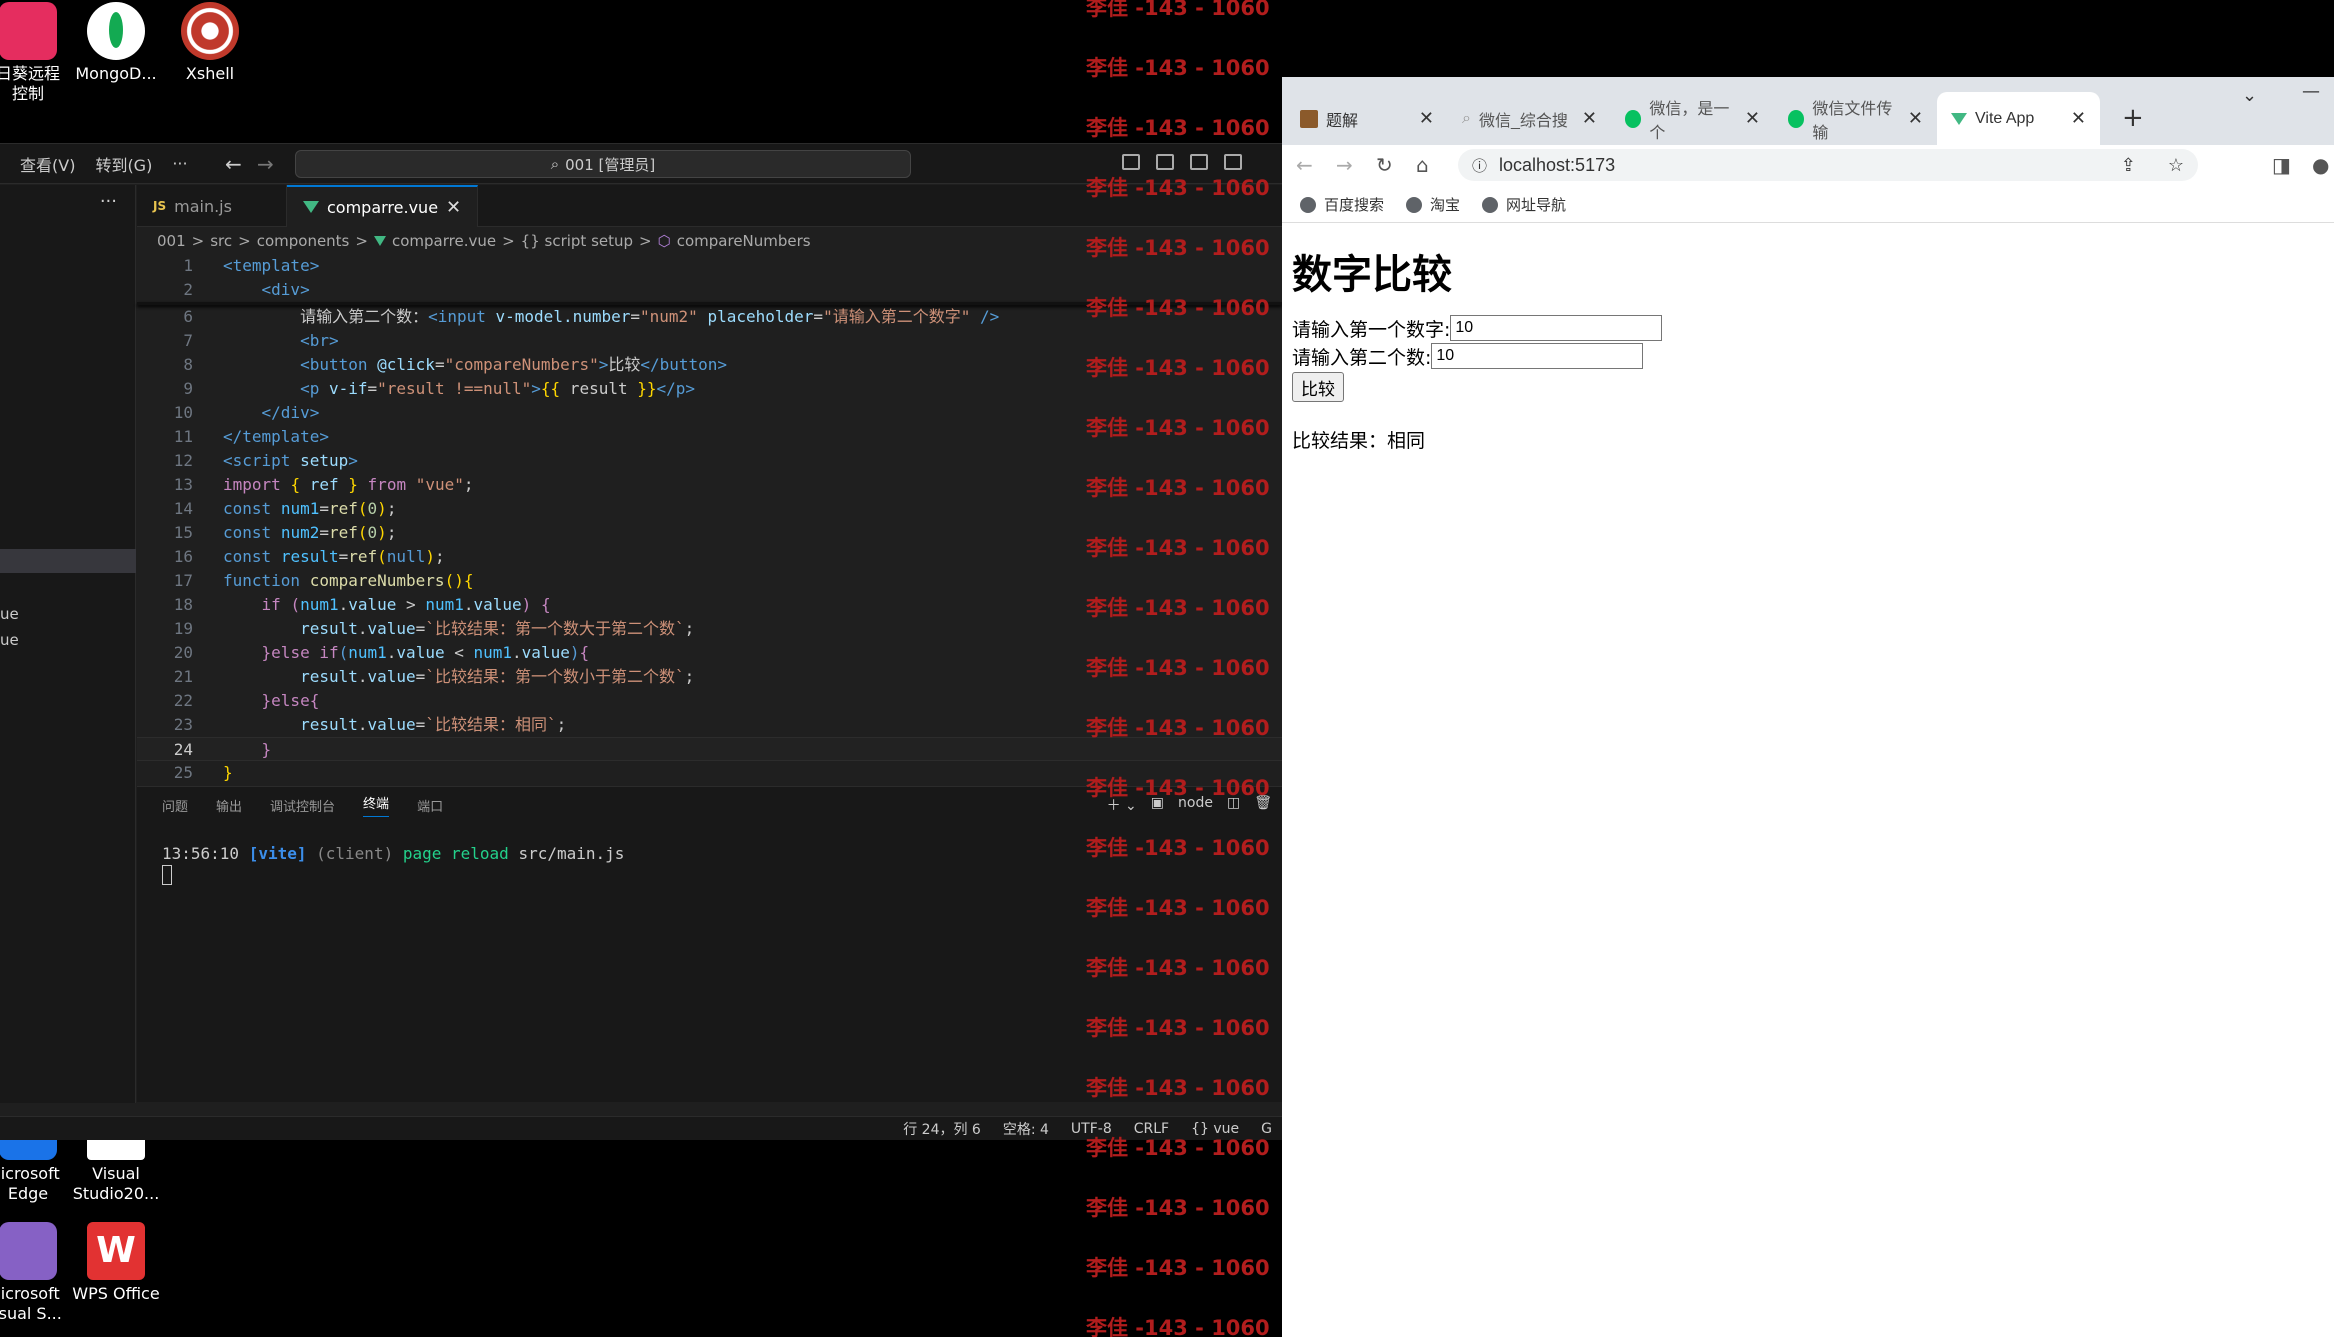 This screenshot has width=2334, height=1337. Describe the element at coordinates (1165, 162) in the screenshot. I see `toggle-panel-icon` at that location.